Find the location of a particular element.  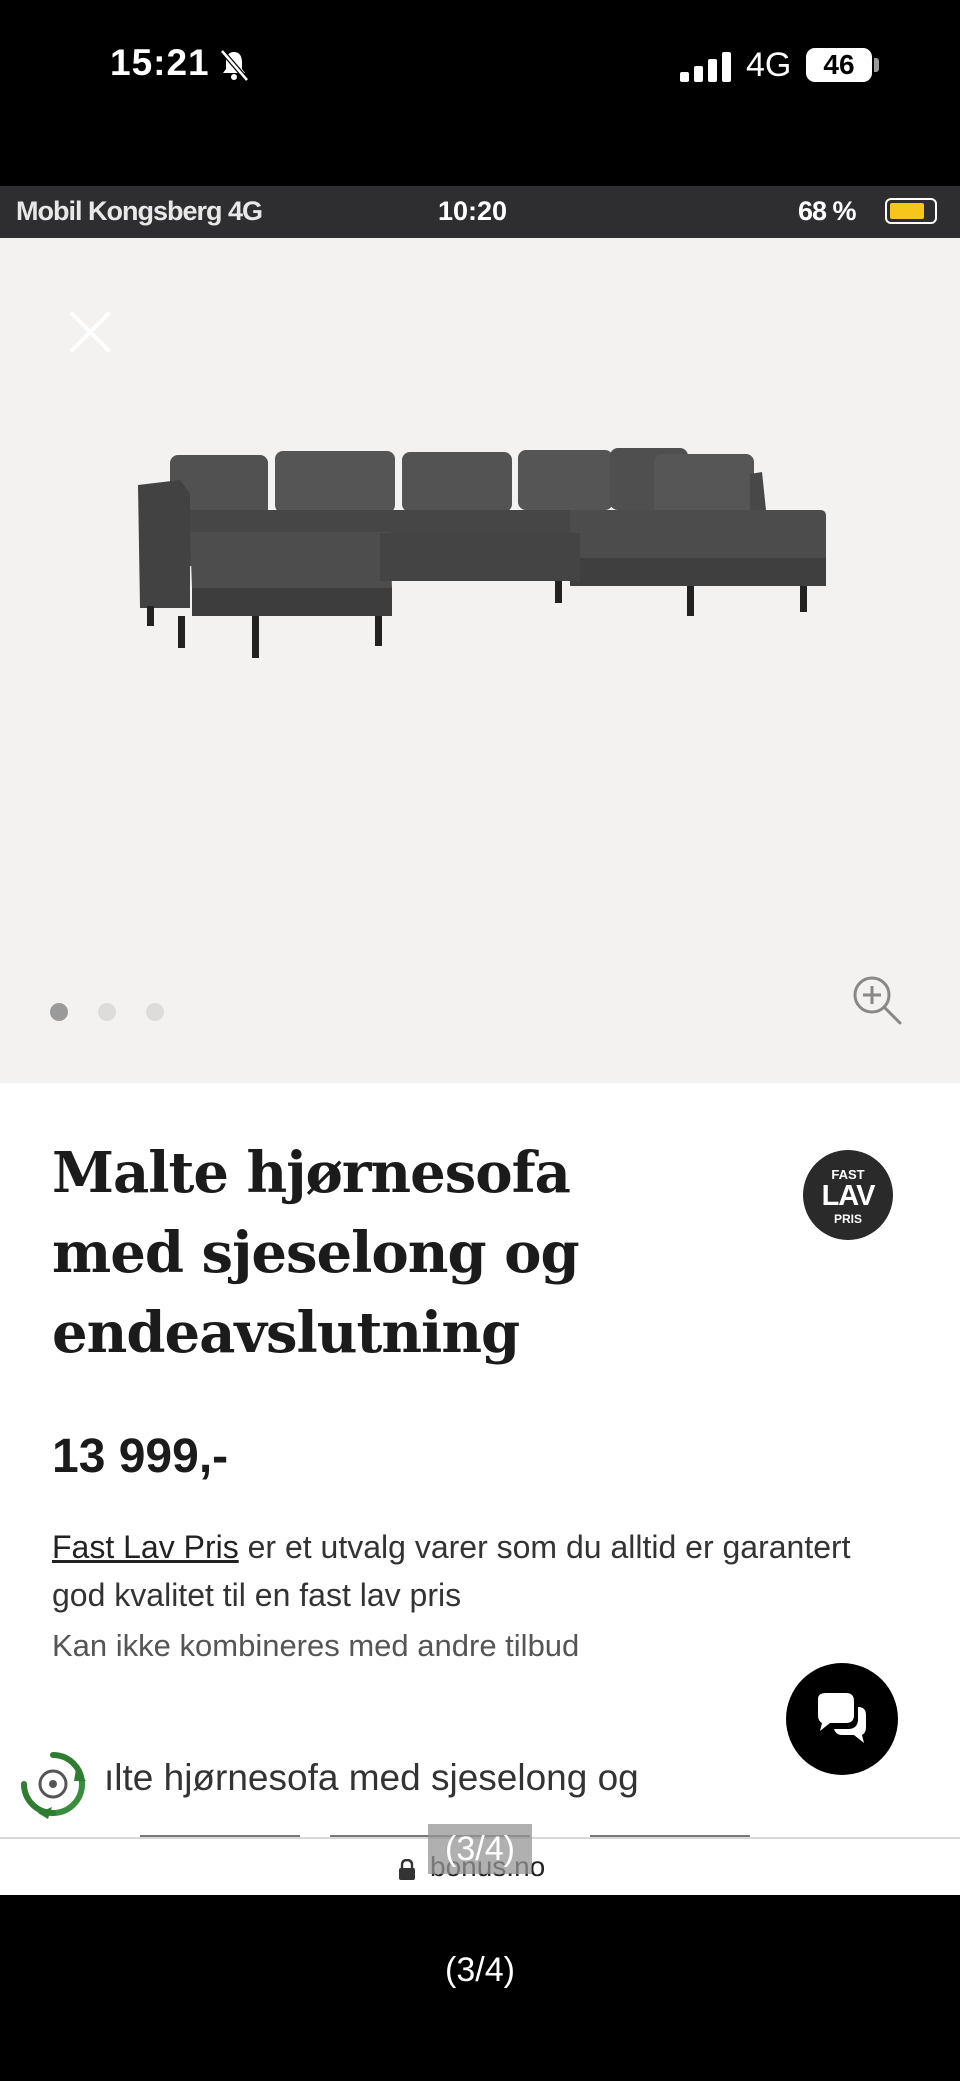

offer-note: Kan ikke kombineres med andre tilbud is located at coordinates (316, 1645).